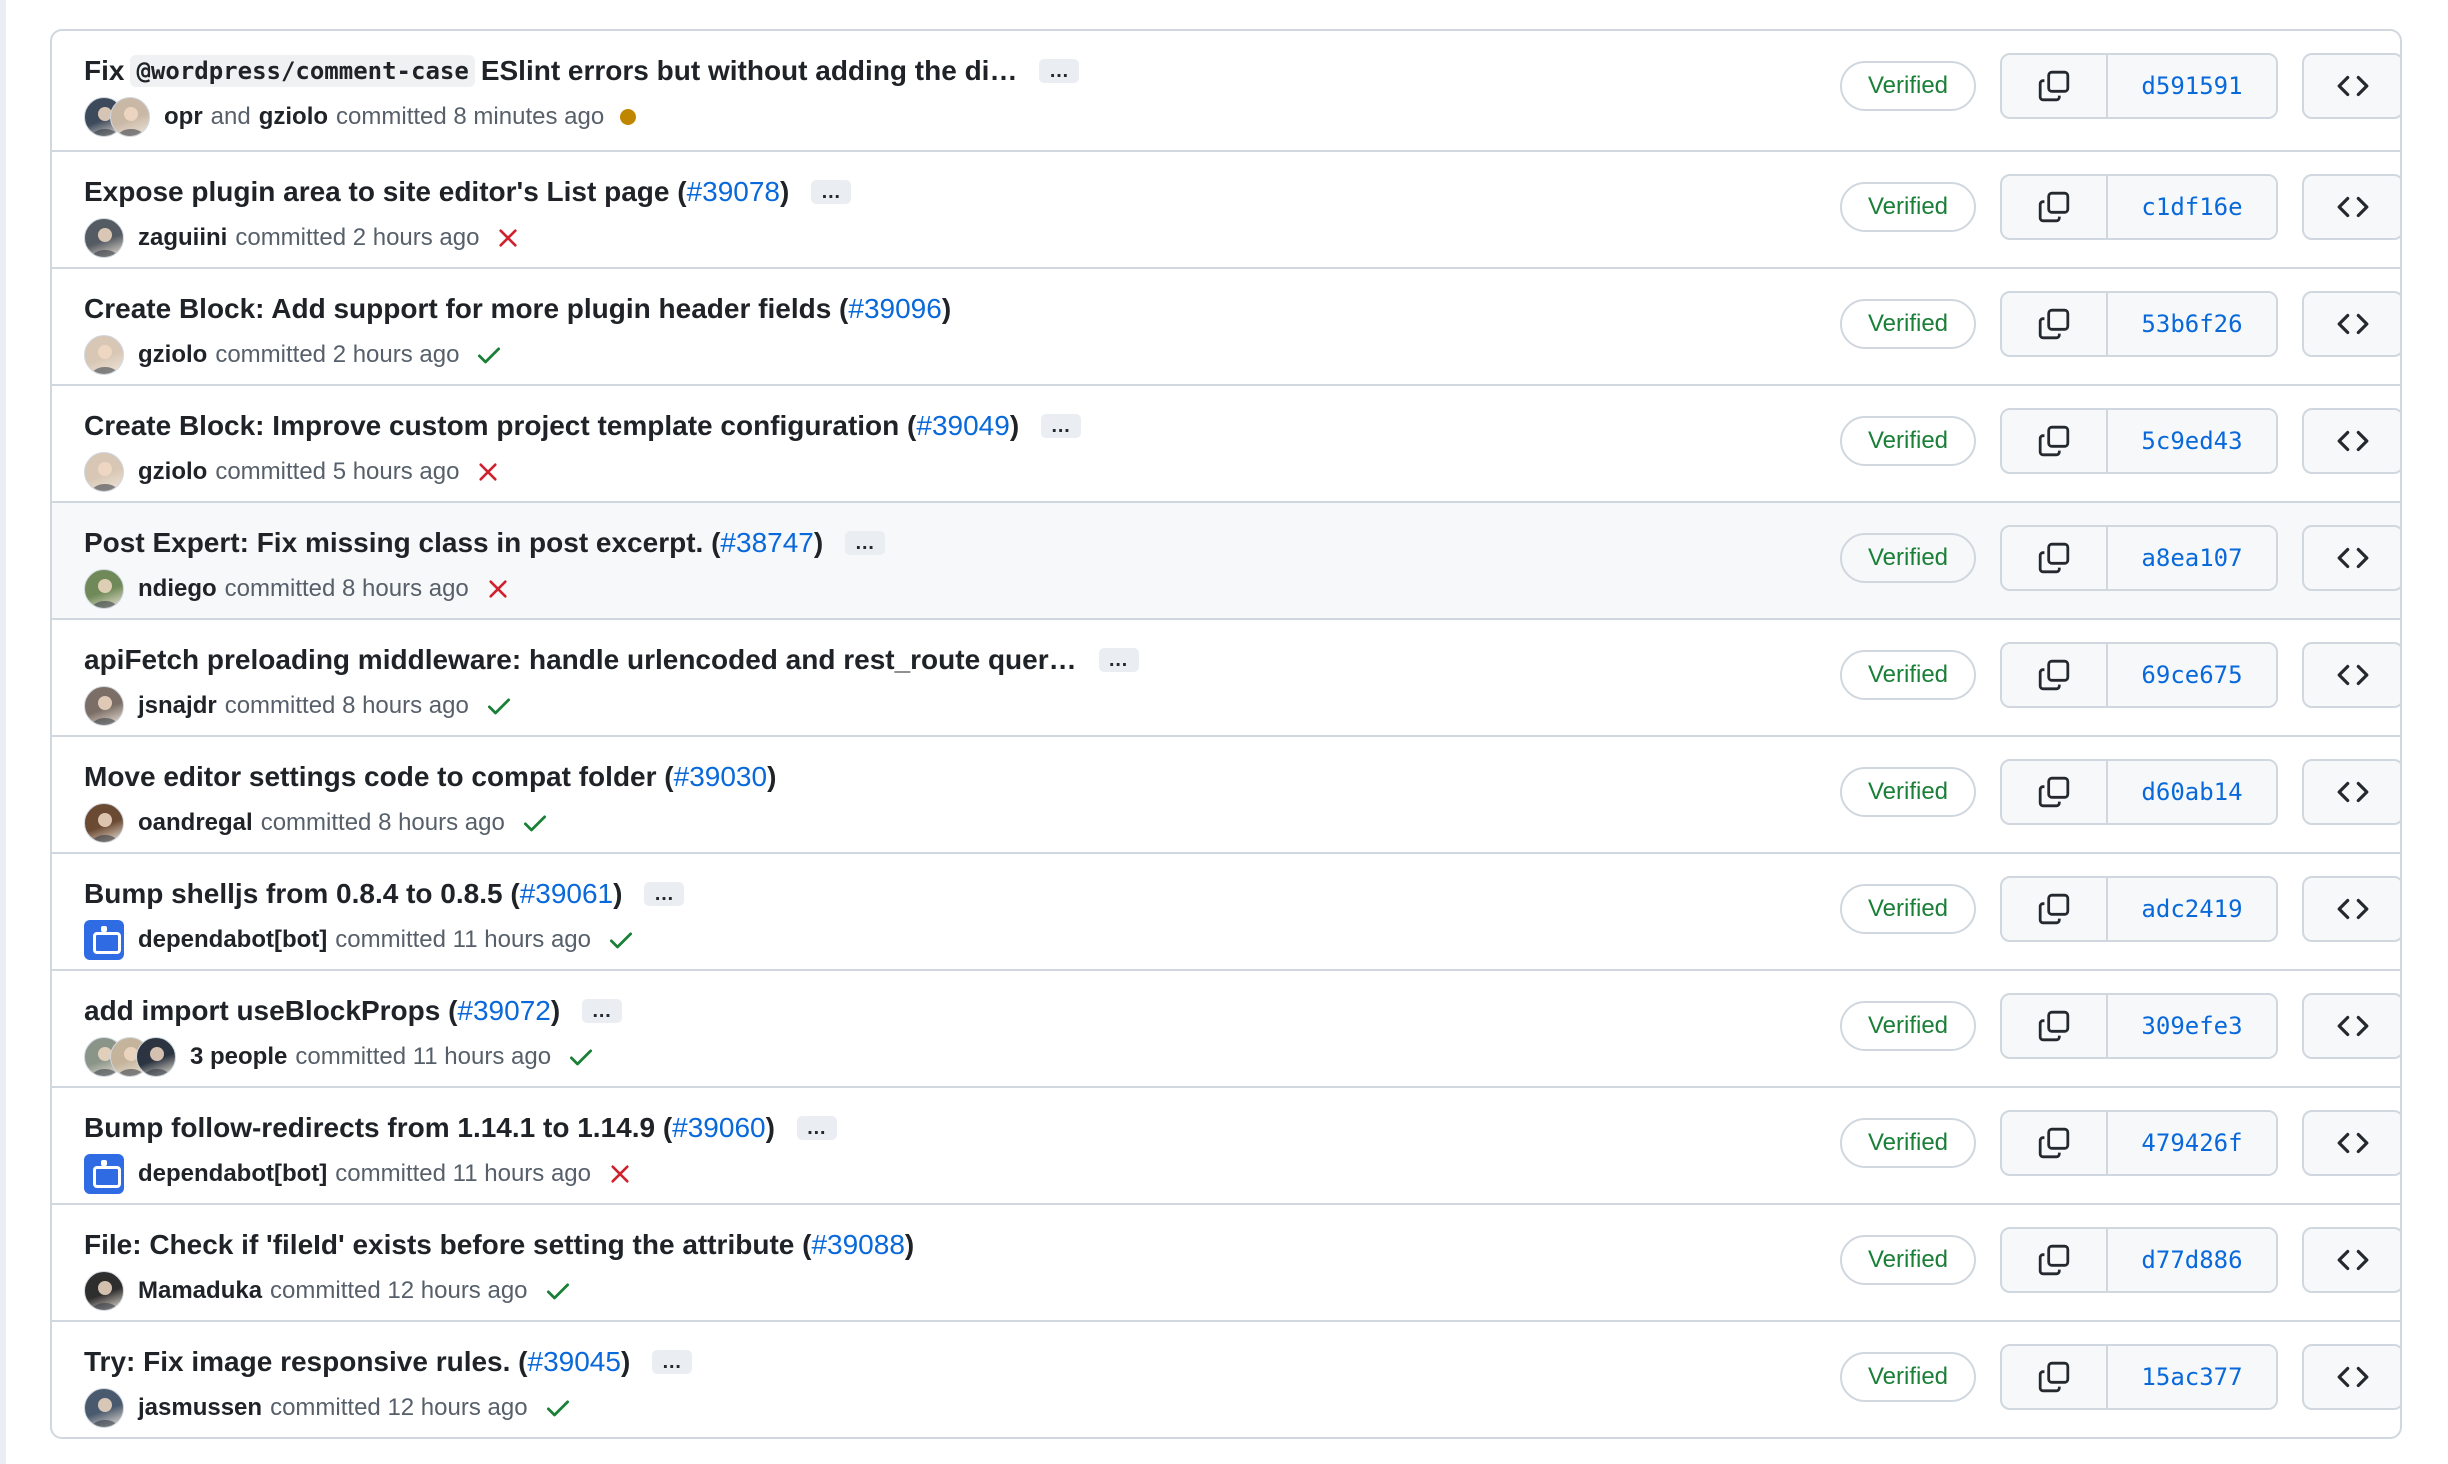 This screenshot has height=1464, width=2448. I want to click on pr-link: #39096, so click(894, 309).